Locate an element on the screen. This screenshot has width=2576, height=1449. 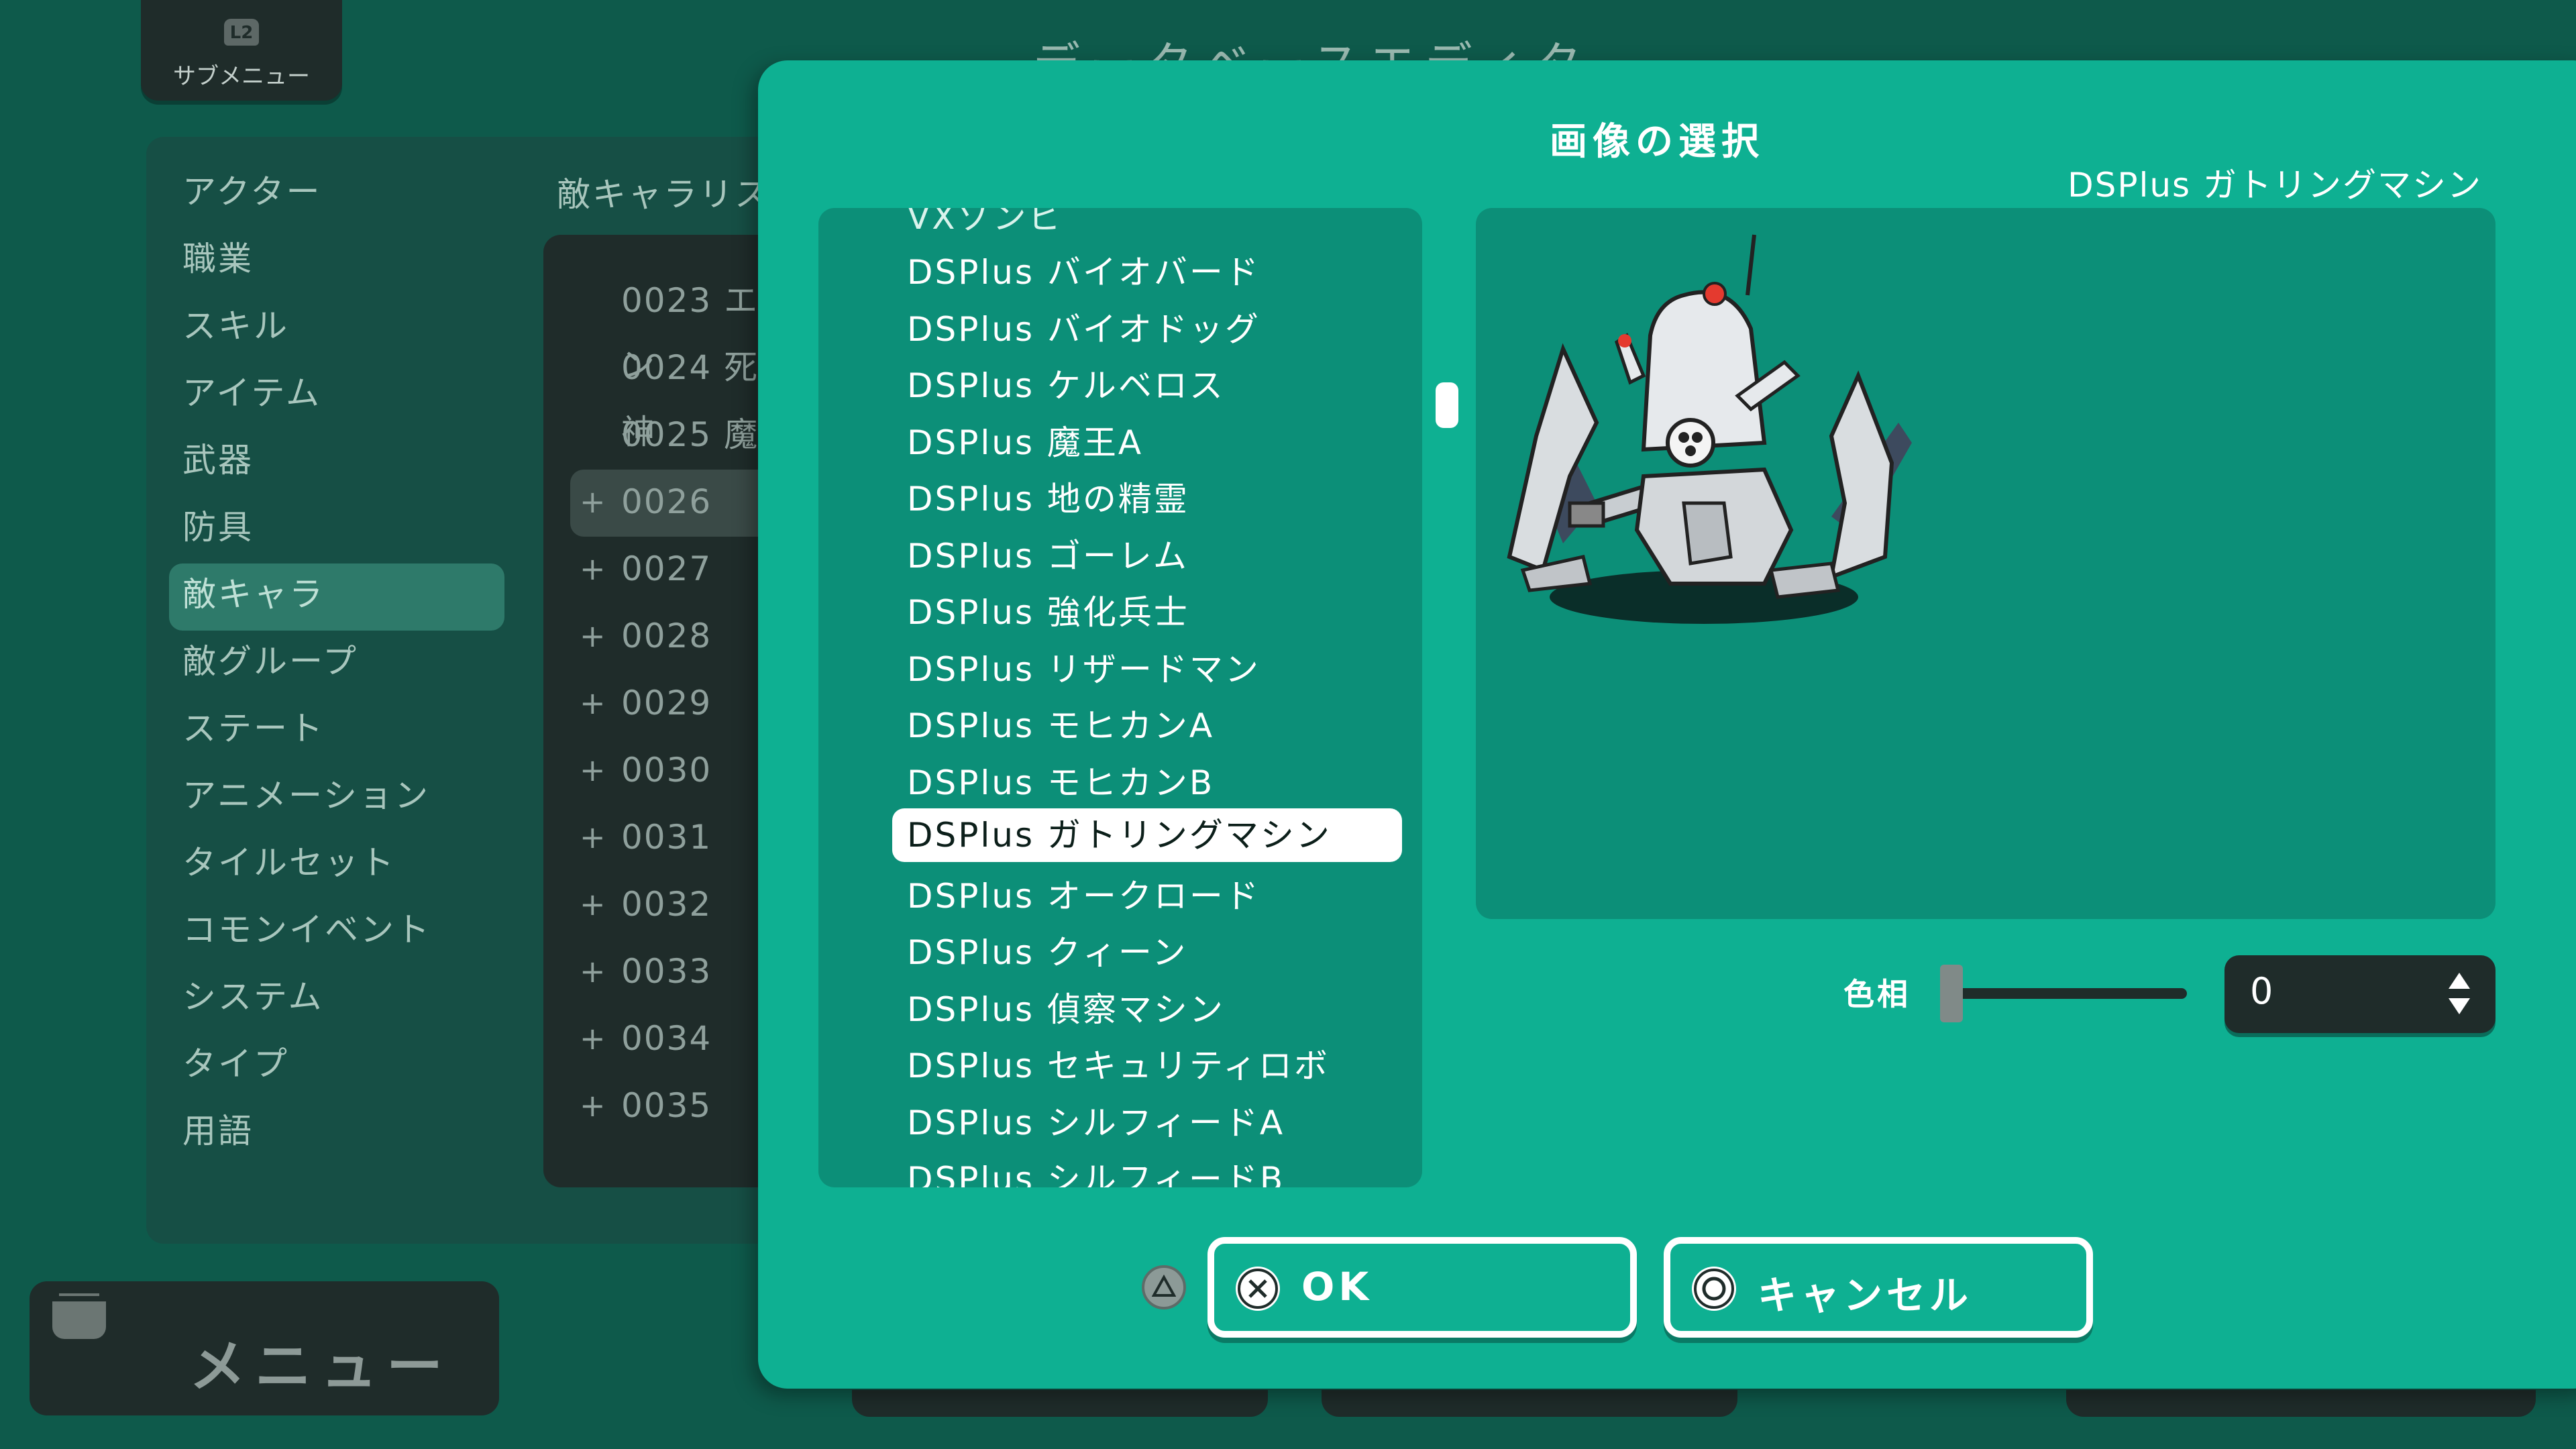
enemy-id-label: 0027 is located at coordinates (666, 568).